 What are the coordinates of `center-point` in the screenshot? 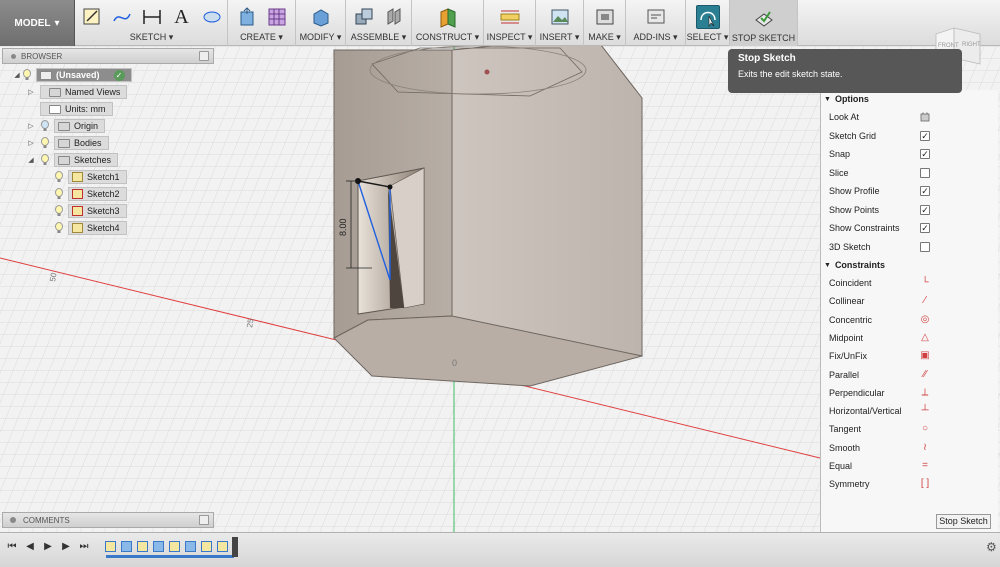 It's located at (487, 72).